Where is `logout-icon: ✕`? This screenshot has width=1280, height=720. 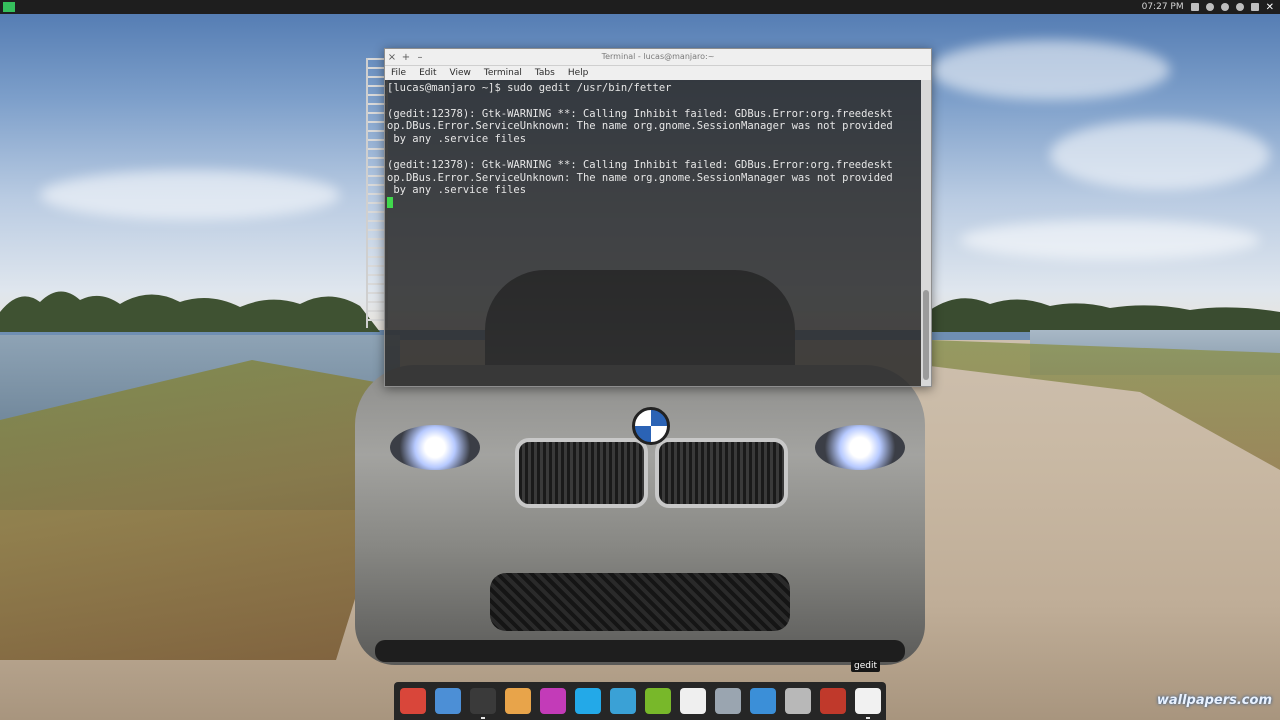 logout-icon: ✕ is located at coordinates (1270, 7).